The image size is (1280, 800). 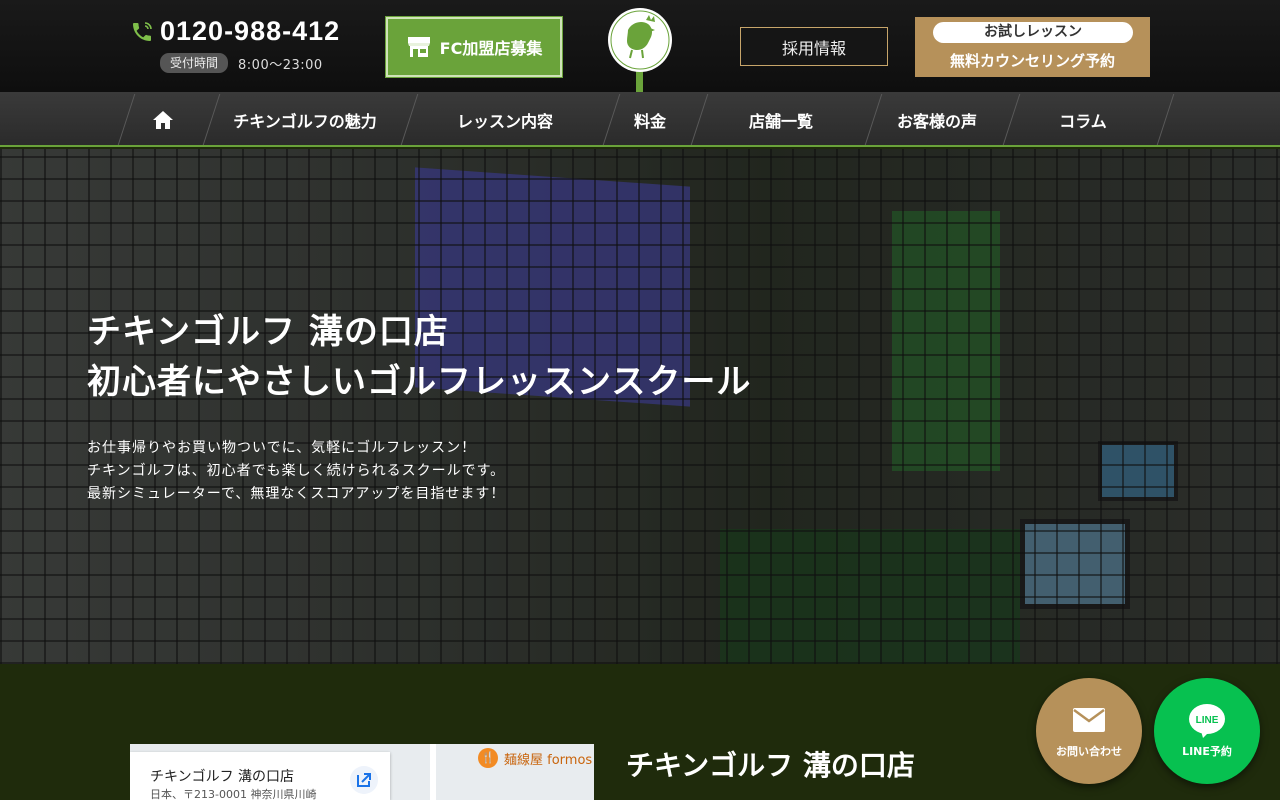 I want to click on line-fab-label: LINE予約, so click(x=1207, y=751).